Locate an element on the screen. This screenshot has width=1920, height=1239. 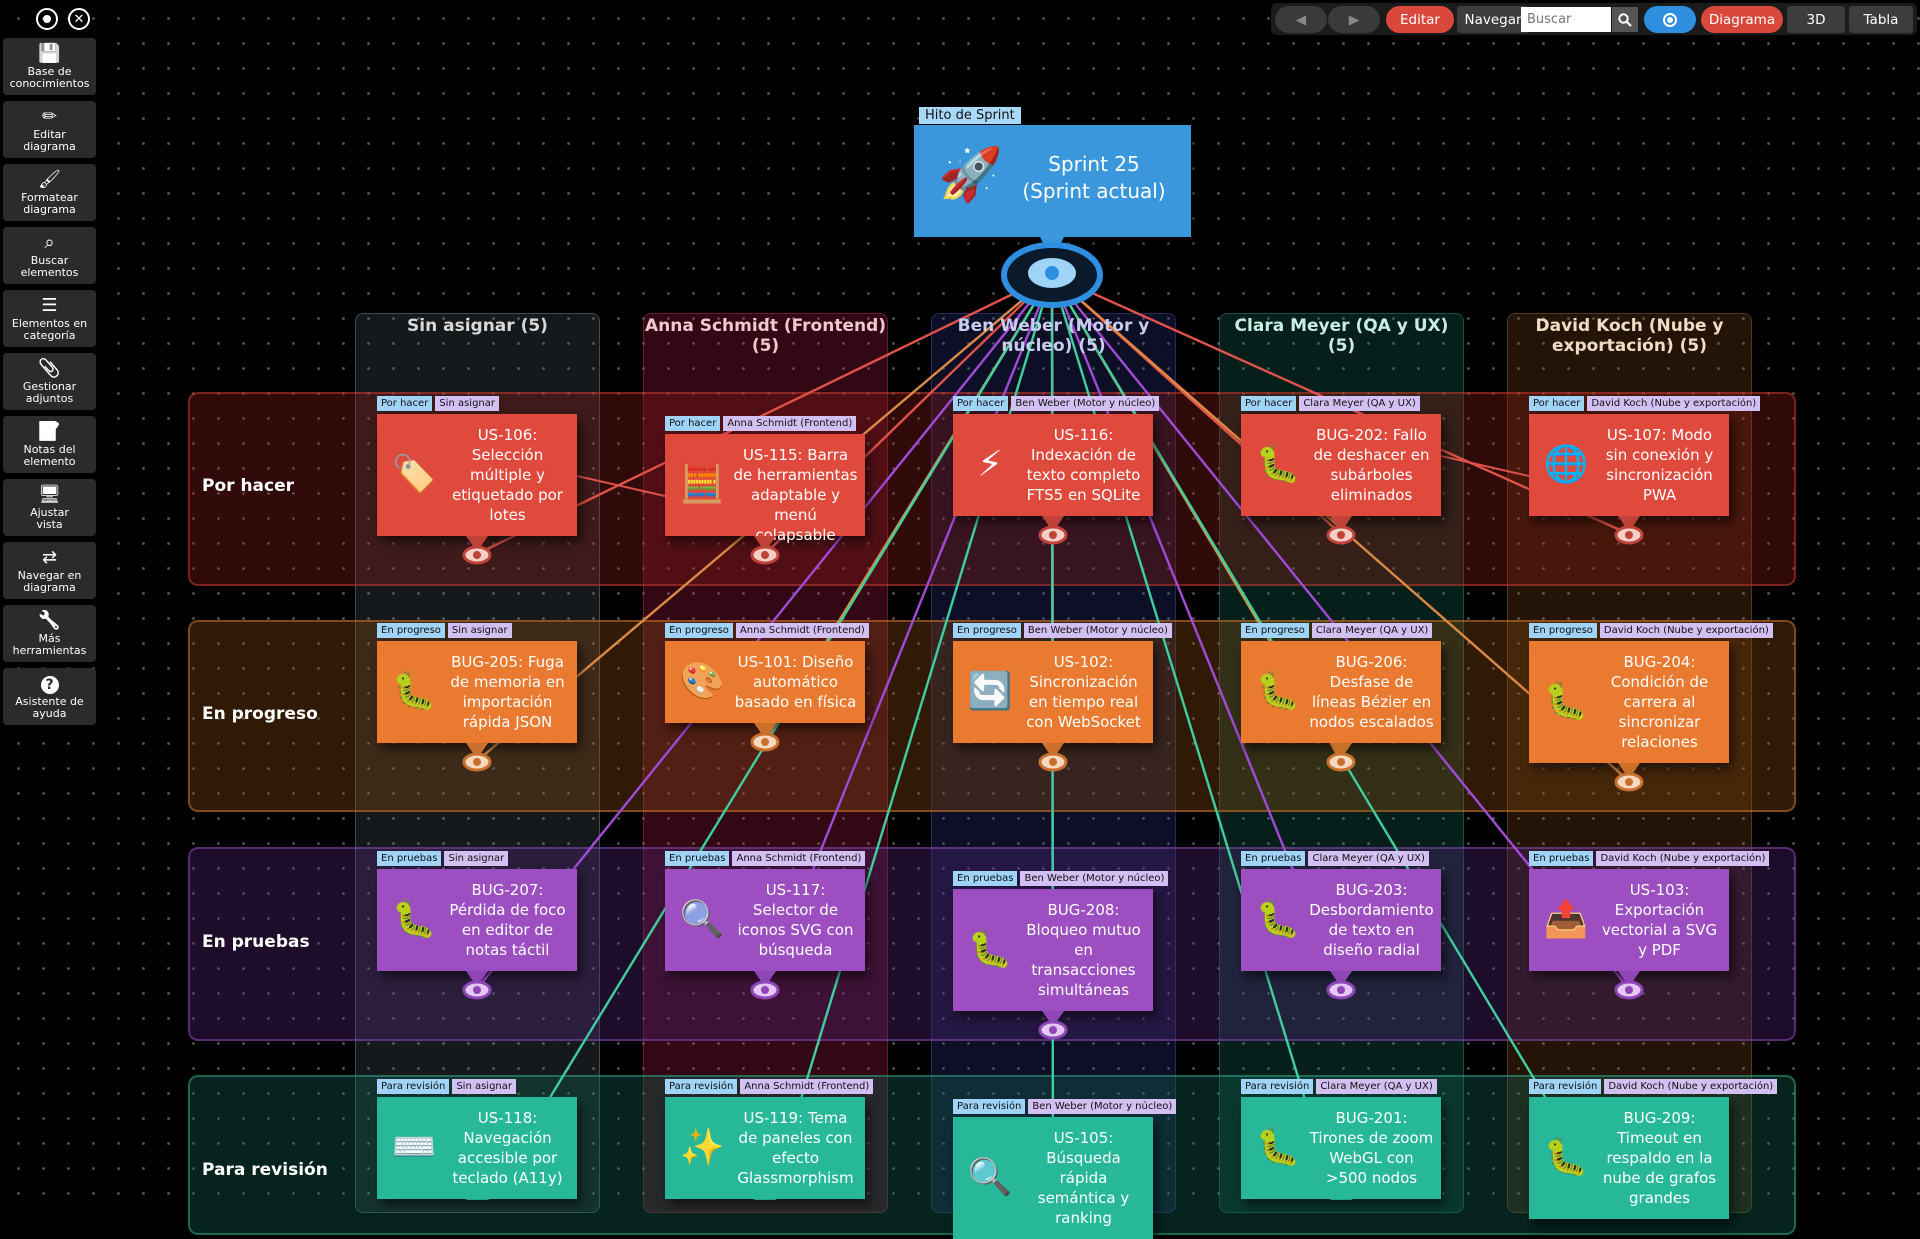
card-tags: Para revisión Sin asignar is located at coordinates (446, 1086).